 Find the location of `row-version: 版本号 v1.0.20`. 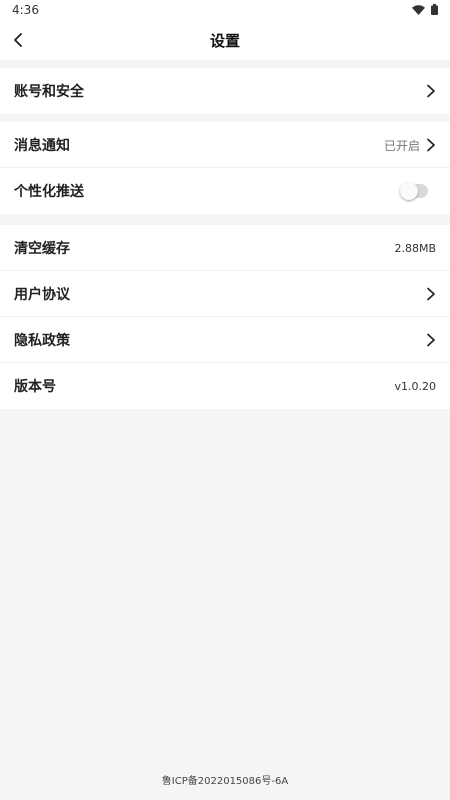

row-version: 版本号 v1.0.20 is located at coordinates (225, 386).